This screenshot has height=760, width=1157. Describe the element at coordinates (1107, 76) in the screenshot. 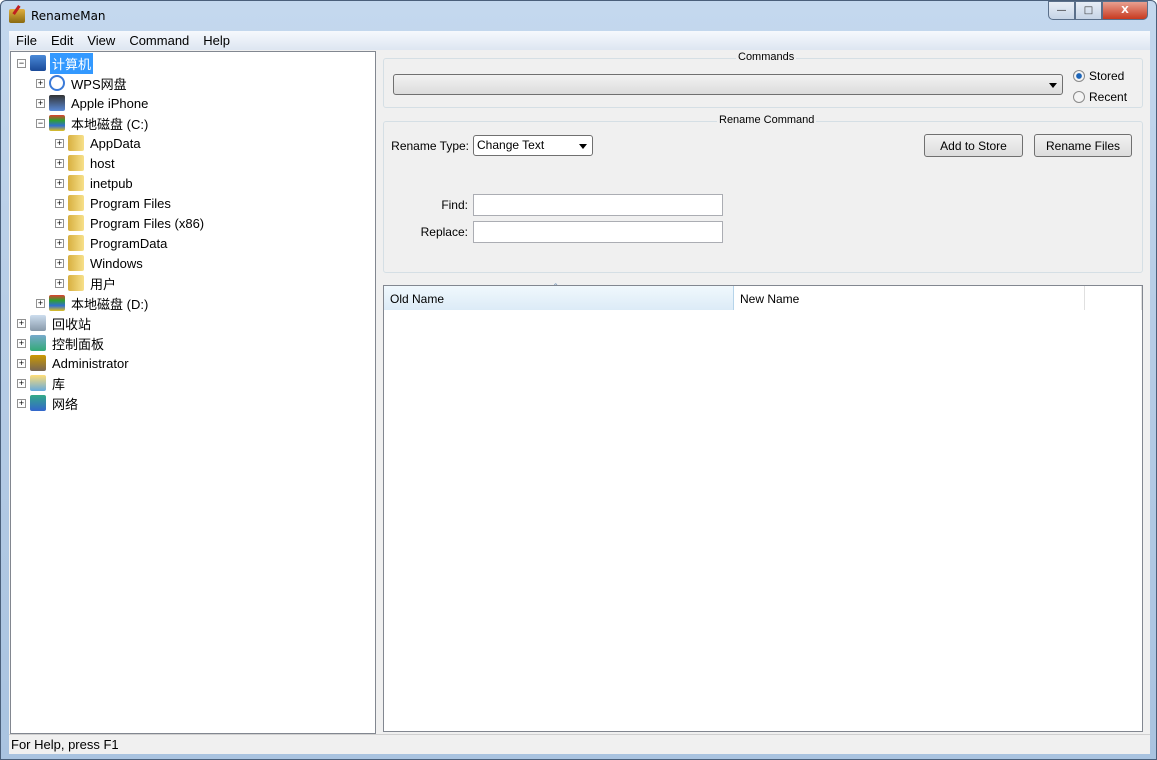

I see `stored-label: Stored` at that location.